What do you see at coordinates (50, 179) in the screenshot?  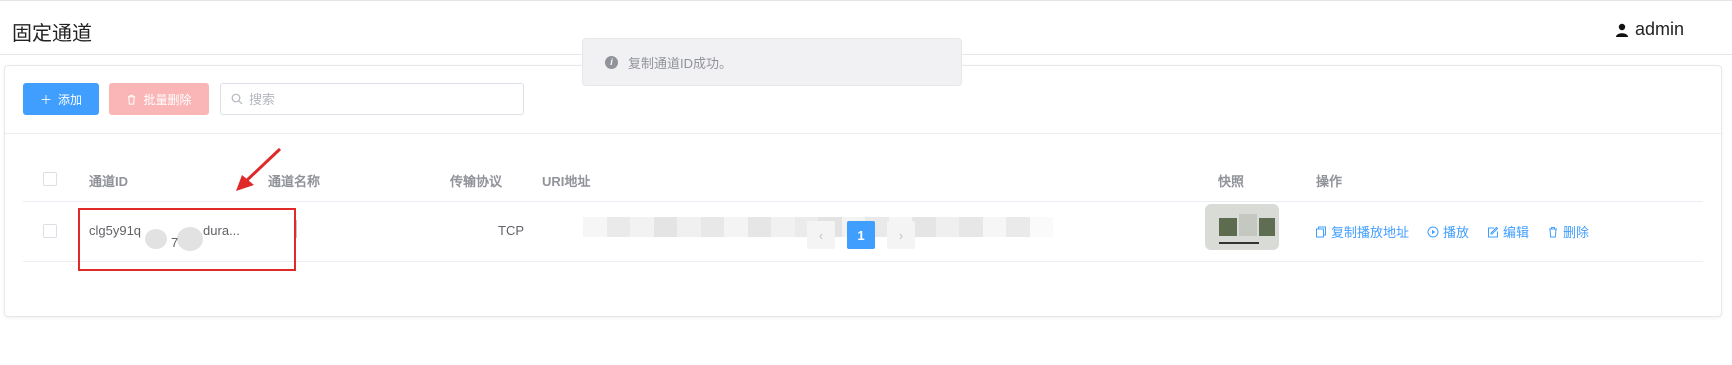 I see `select-all-checkbox` at bounding box center [50, 179].